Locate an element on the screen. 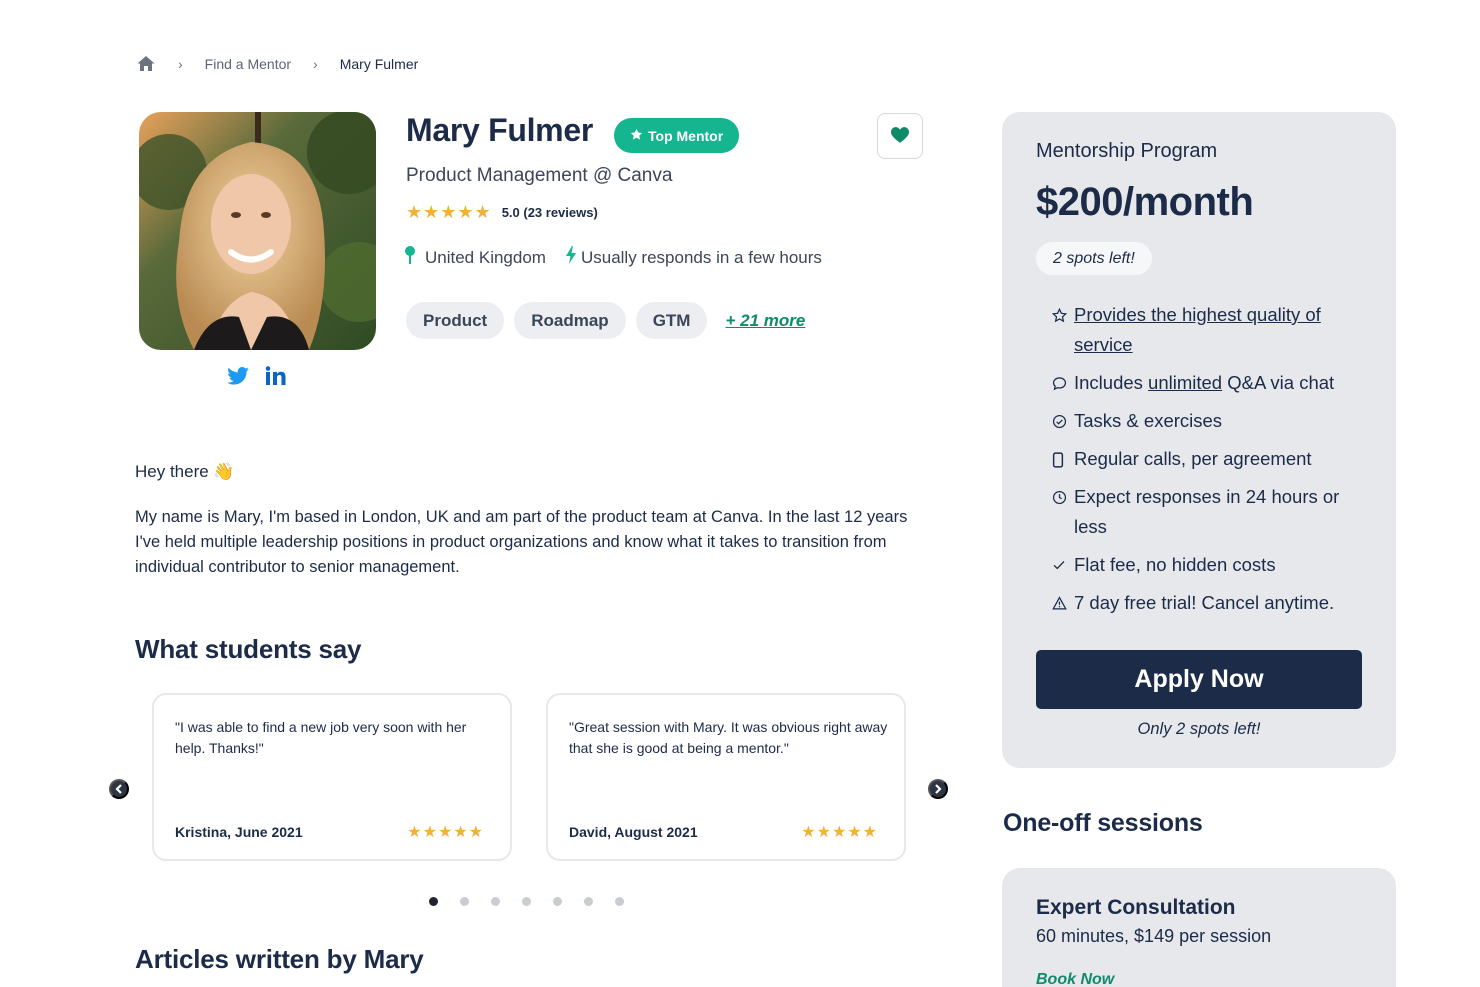 This screenshot has height=987, width=1480. feature-text: Regular calls, per agreement is located at coordinates (1193, 458).